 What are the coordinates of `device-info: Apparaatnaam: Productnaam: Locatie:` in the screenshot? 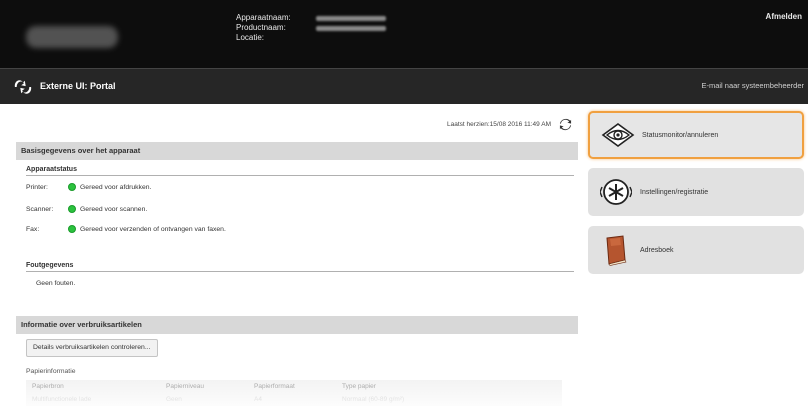 It's located at (311, 28).